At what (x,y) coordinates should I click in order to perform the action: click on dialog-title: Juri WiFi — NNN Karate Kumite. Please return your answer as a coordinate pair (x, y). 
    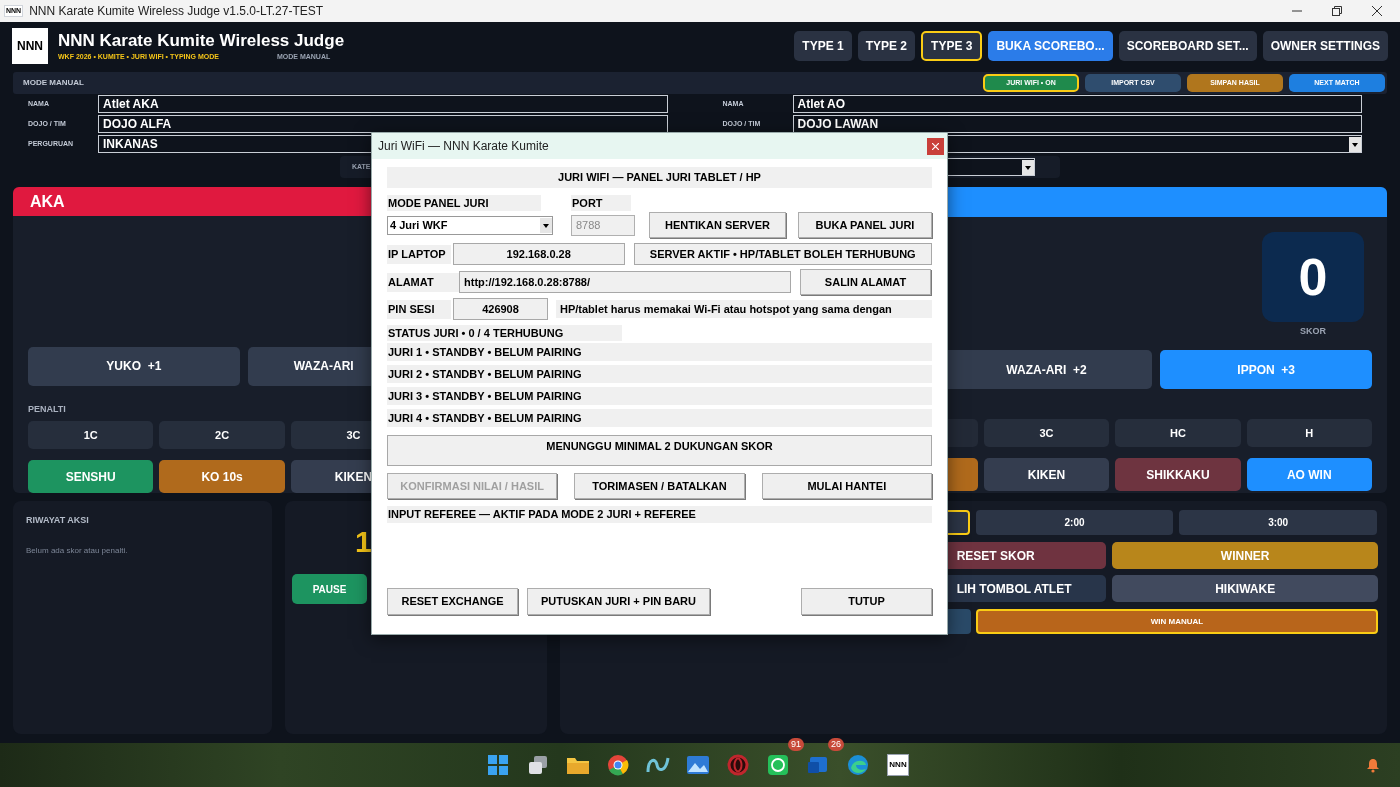
    Looking at the image, I should click on (463, 146).